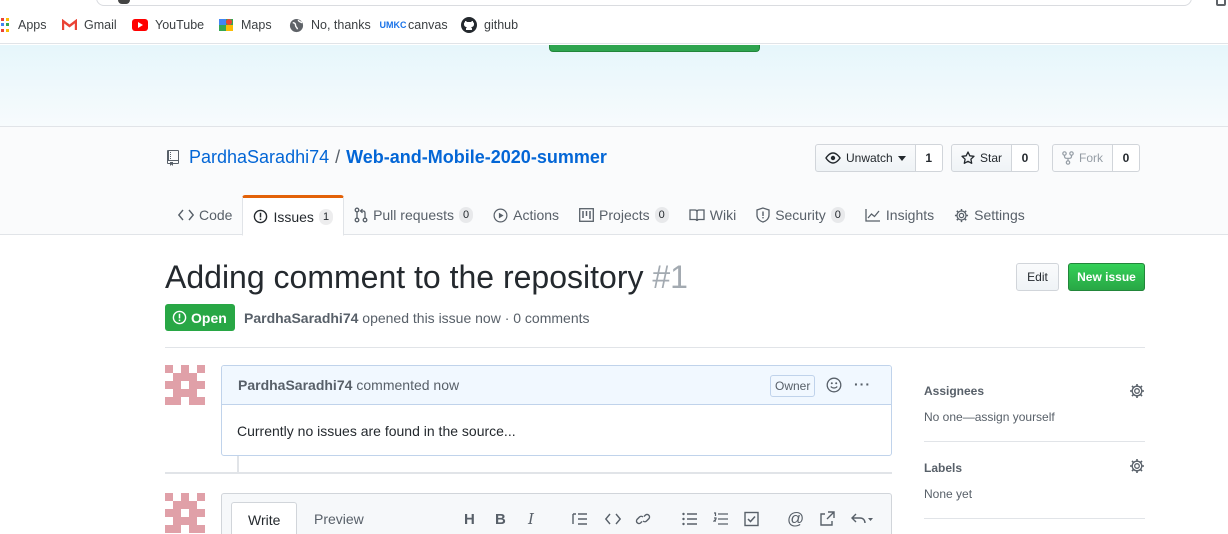  I want to click on tab-wiki: Wiki, so click(712, 215).